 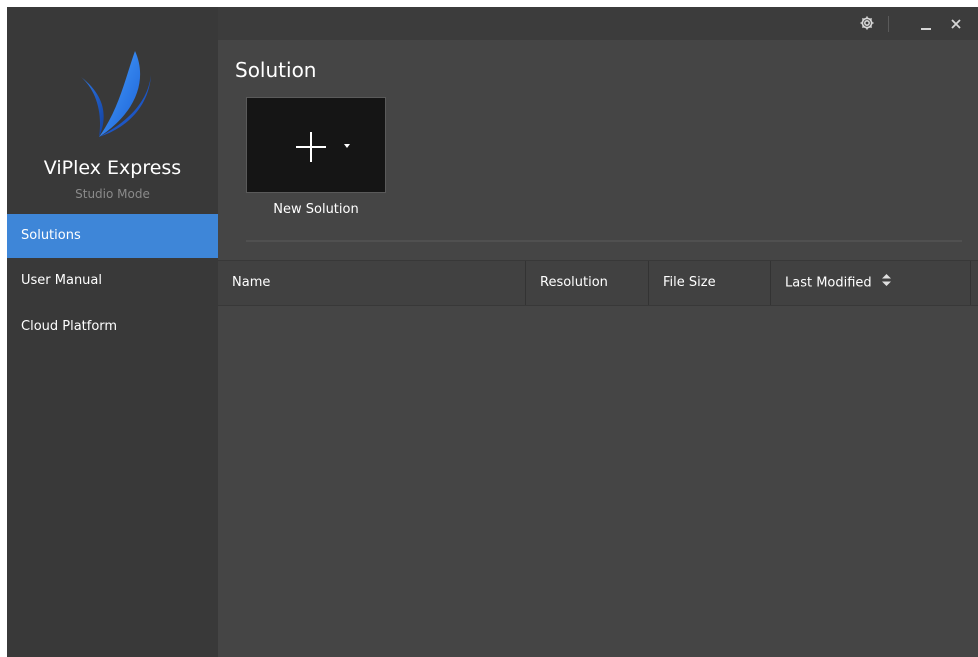 What do you see at coordinates (828, 283) in the screenshot?
I see `column-last-modified-label: Last Modified` at bounding box center [828, 283].